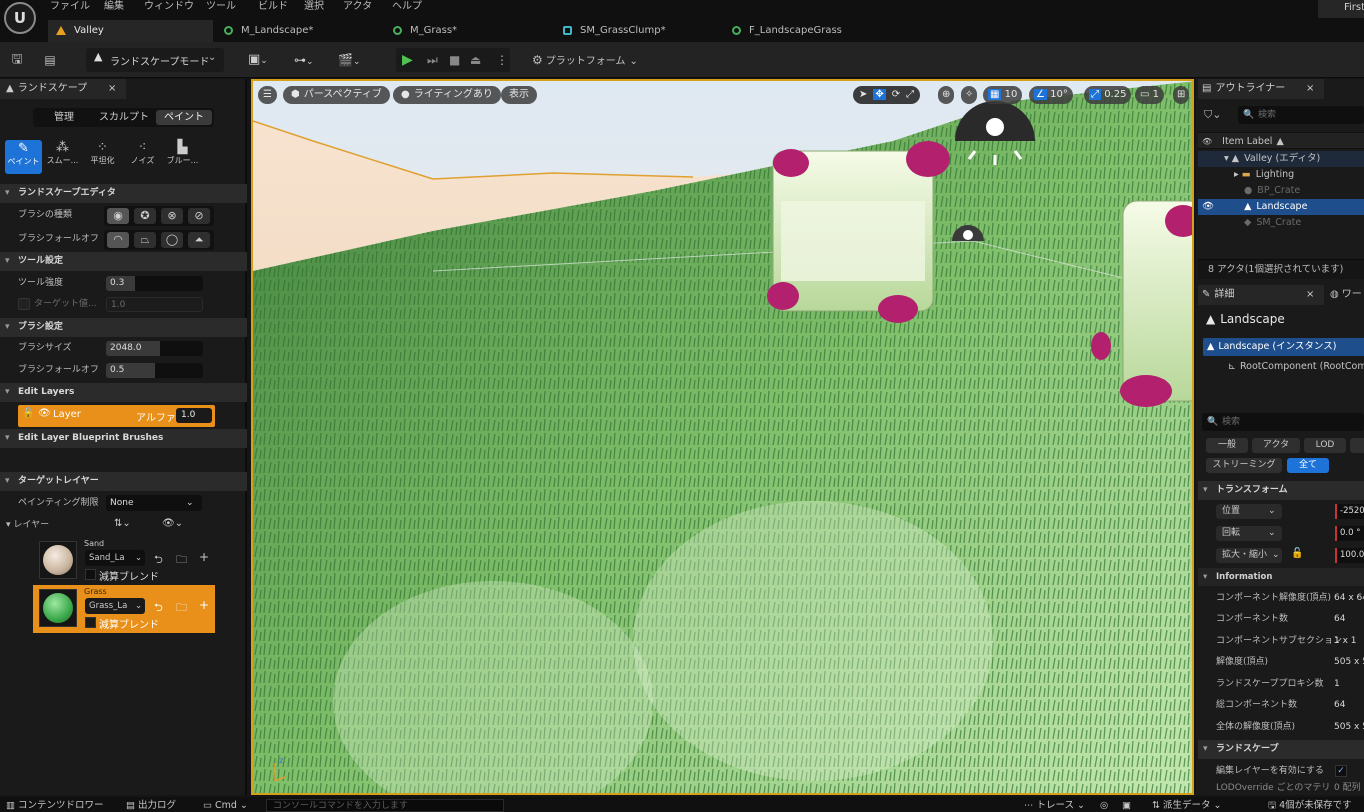  What do you see at coordinates (102, 157) in the screenshot?
I see `tool-flatten: ⁘ 平坦化` at bounding box center [102, 157].